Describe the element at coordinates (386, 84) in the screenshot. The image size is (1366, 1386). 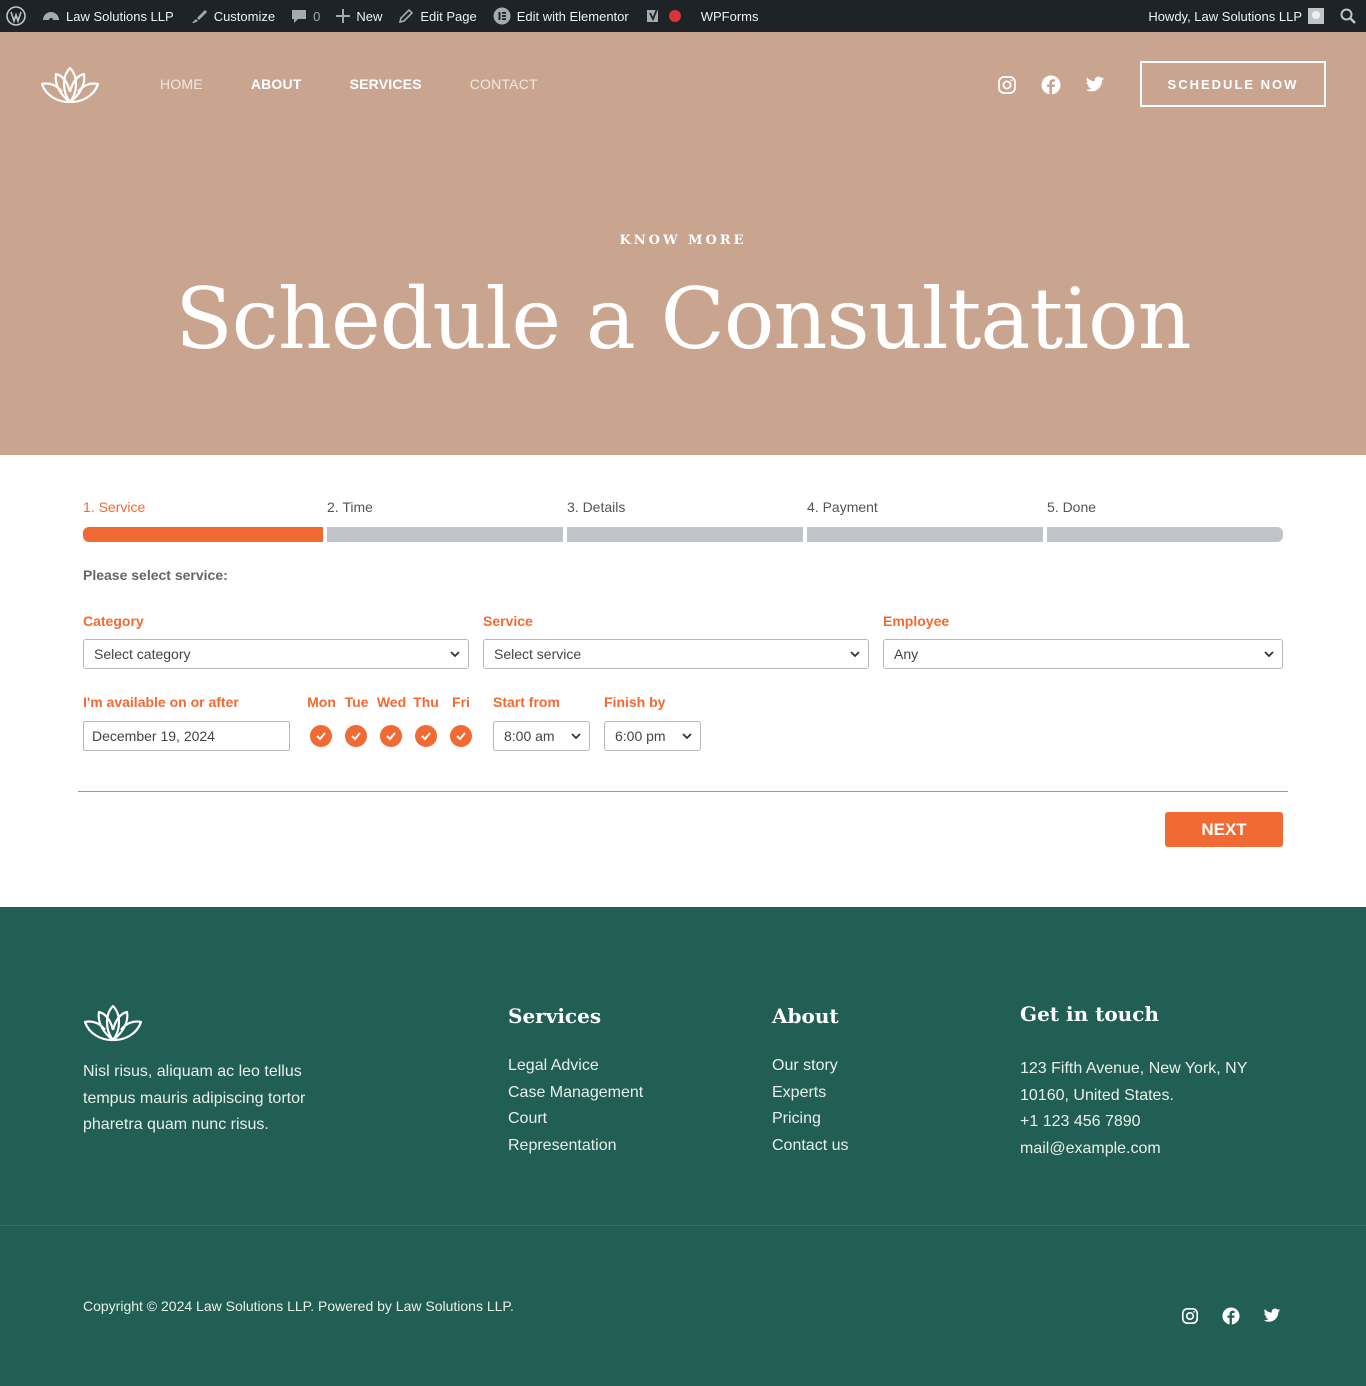
I see `nav-services: SERVICES` at that location.